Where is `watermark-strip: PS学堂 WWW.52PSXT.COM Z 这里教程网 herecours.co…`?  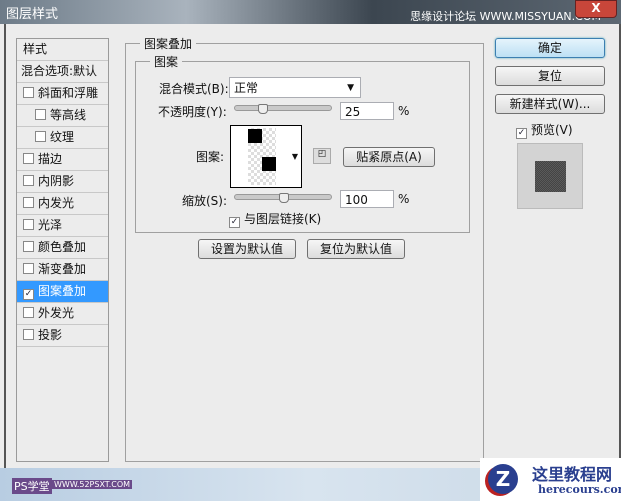 watermark-strip: PS学堂 WWW.52PSXT.COM Z 这里教程网 herecours.co… is located at coordinates (310, 479).